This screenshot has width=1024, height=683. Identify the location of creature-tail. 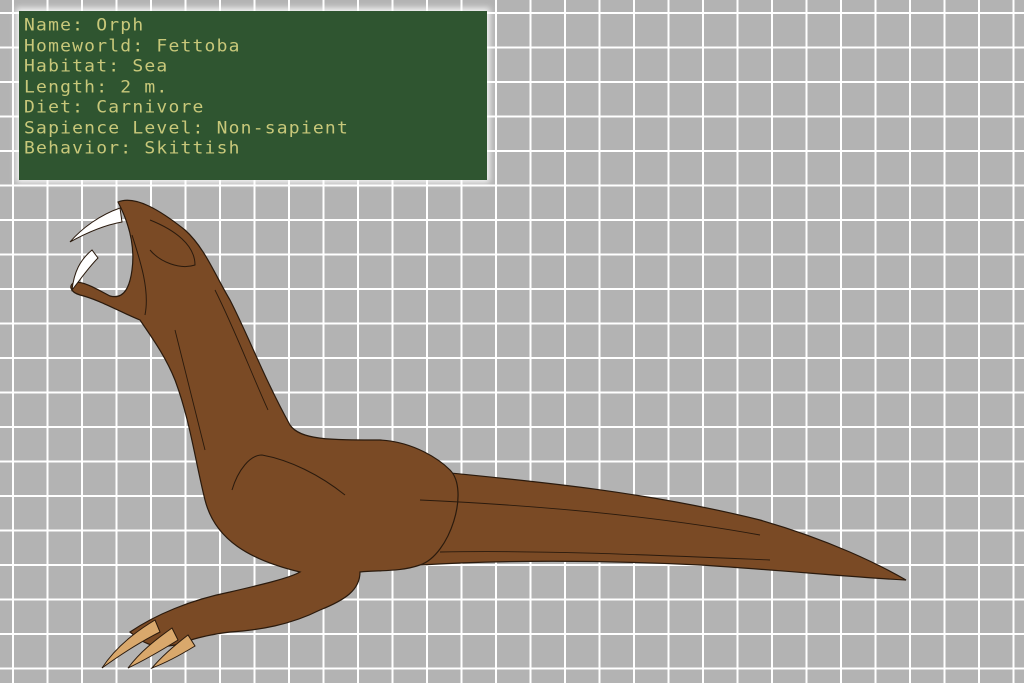
(663, 525).